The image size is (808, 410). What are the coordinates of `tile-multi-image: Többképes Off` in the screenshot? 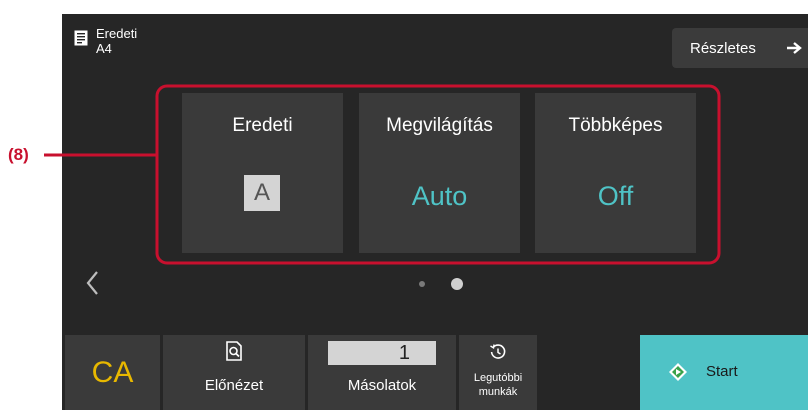 It's located at (615, 173).